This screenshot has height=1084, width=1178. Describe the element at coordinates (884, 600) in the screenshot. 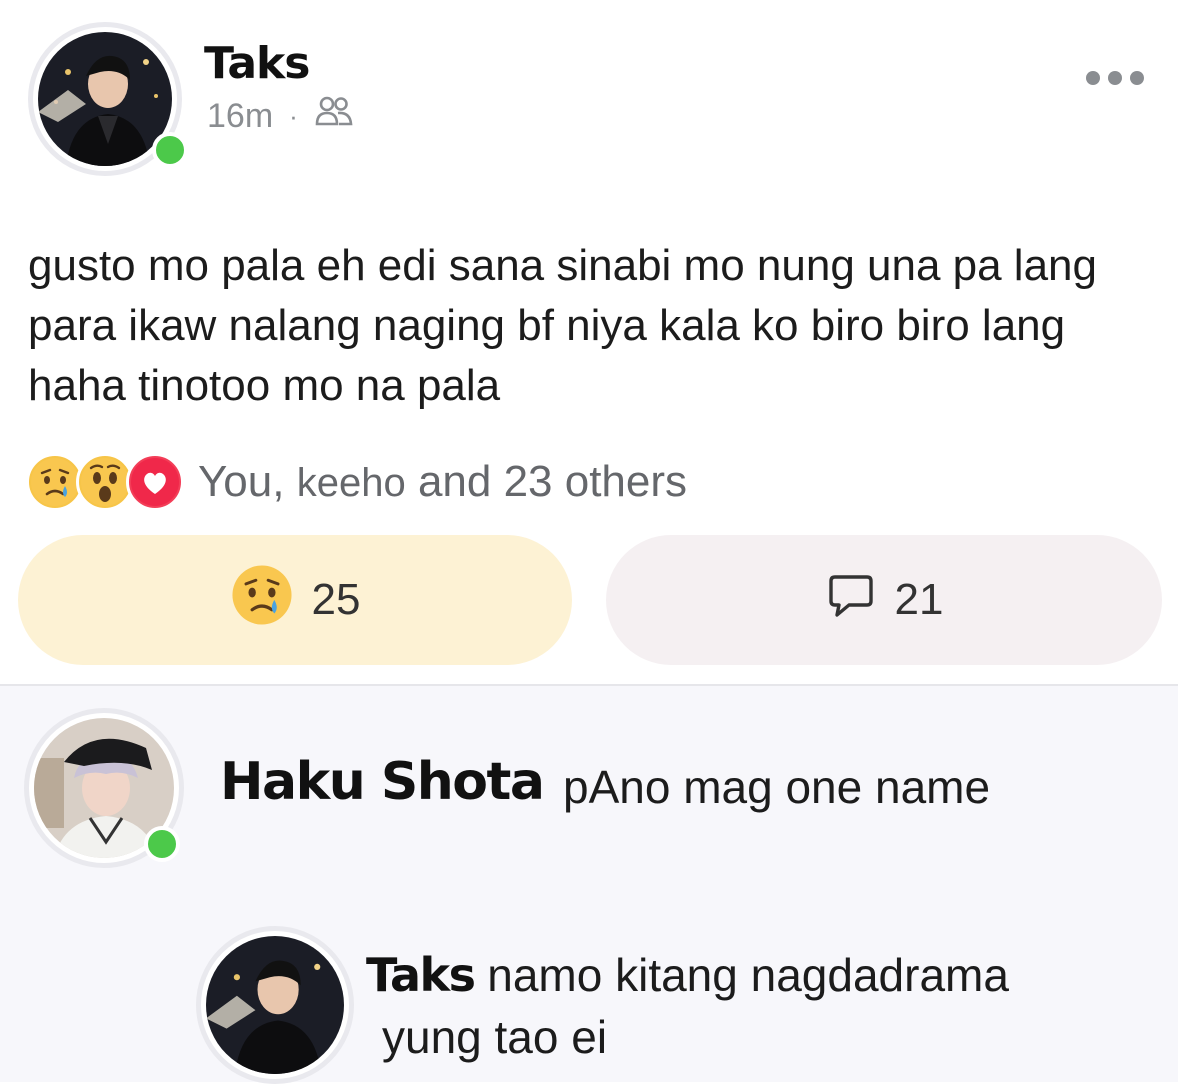

I see `comment-button: 21` at that location.